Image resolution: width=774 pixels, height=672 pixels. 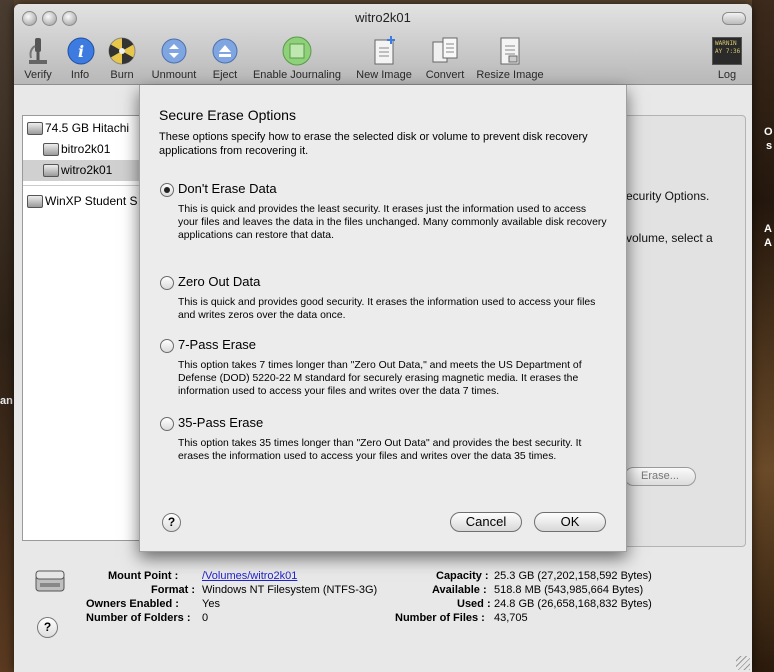 I want to click on log-label: Log, so click(x=727, y=75).